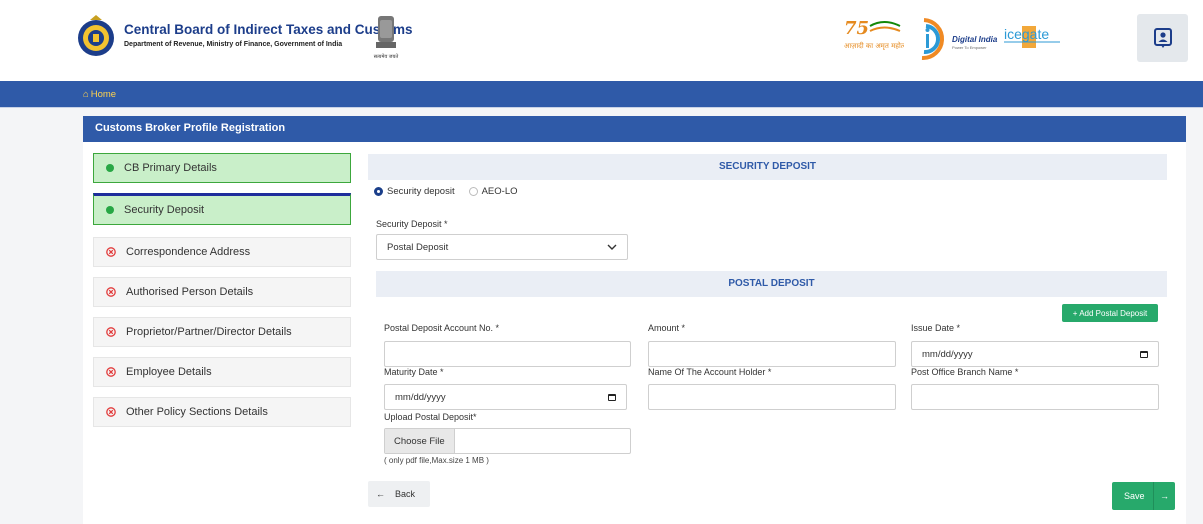 This screenshot has width=1203, height=524. What do you see at coordinates (507, 354) in the screenshot?
I see `account-no-input` at bounding box center [507, 354].